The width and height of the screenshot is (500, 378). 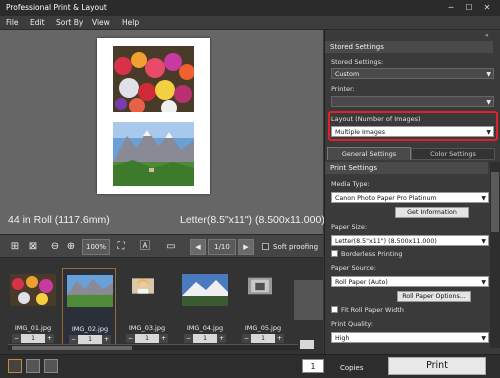 I want to click on tab-general-settings: General Settings, so click(x=369, y=153).